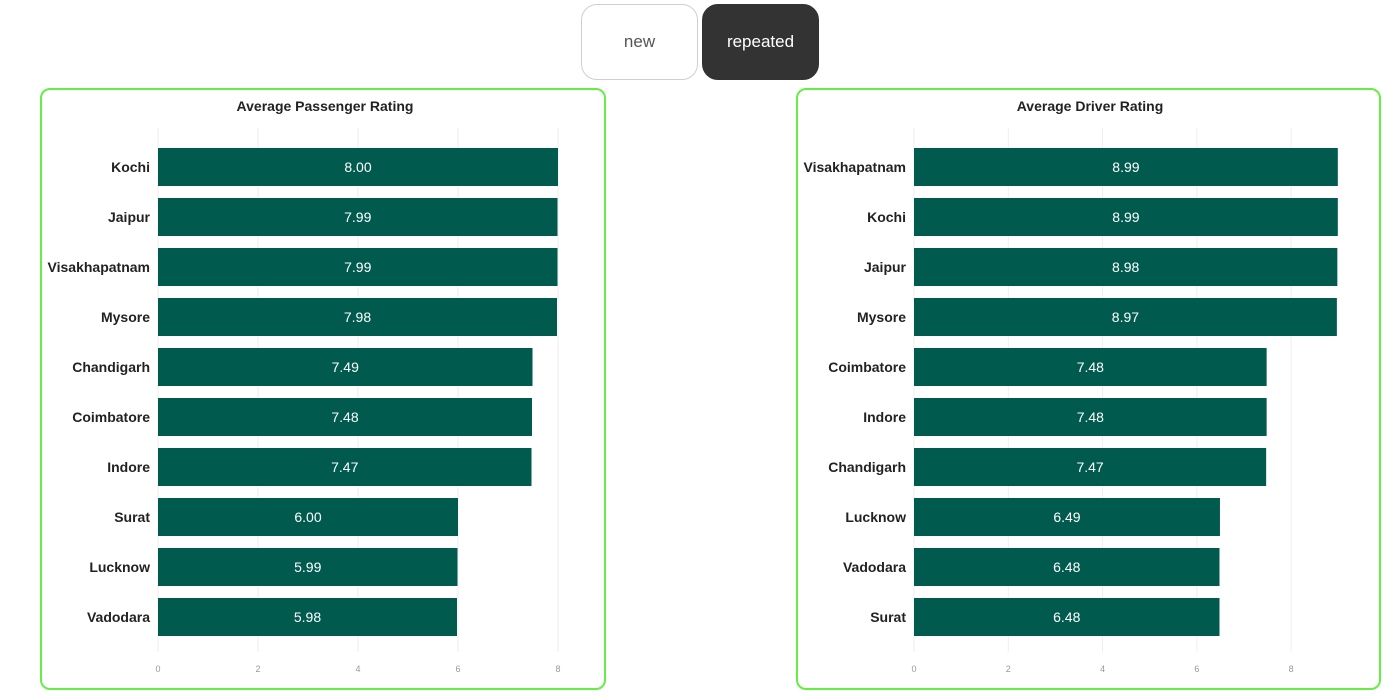 The width and height of the screenshot is (1389, 699). Describe the element at coordinates (307, 517) in the screenshot. I see `bar-value-label: 6.00` at that location.